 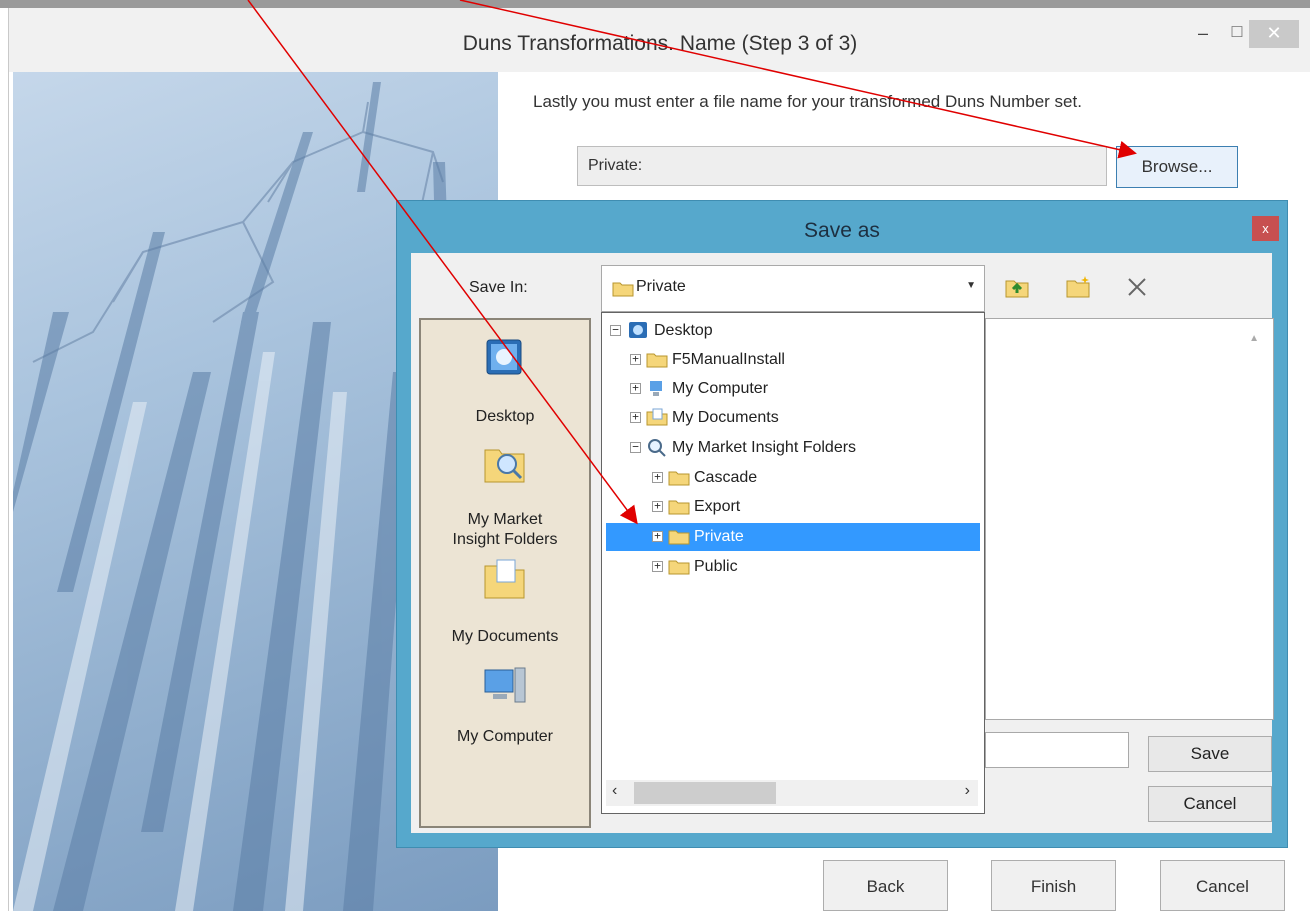 I want to click on desktop-globe-icon, so click(x=638, y=330).